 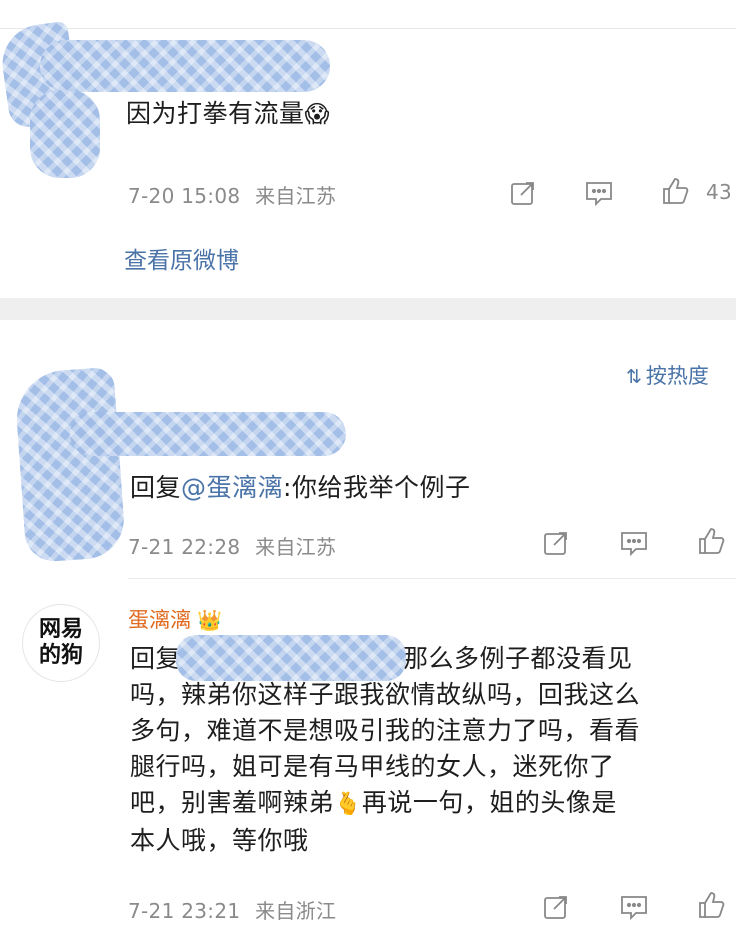 I want to click on reply2-meta: 7-21 23:21 来自浙江, so click(x=232, y=909).